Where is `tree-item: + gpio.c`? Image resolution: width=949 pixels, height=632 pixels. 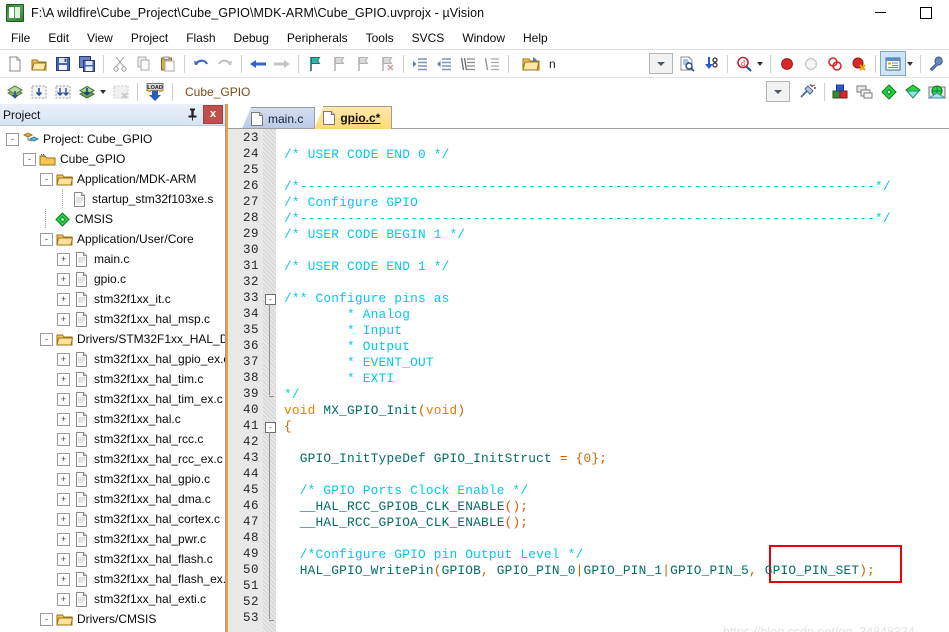 tree-item: + gpio.c is located at coordinates (112, 279).